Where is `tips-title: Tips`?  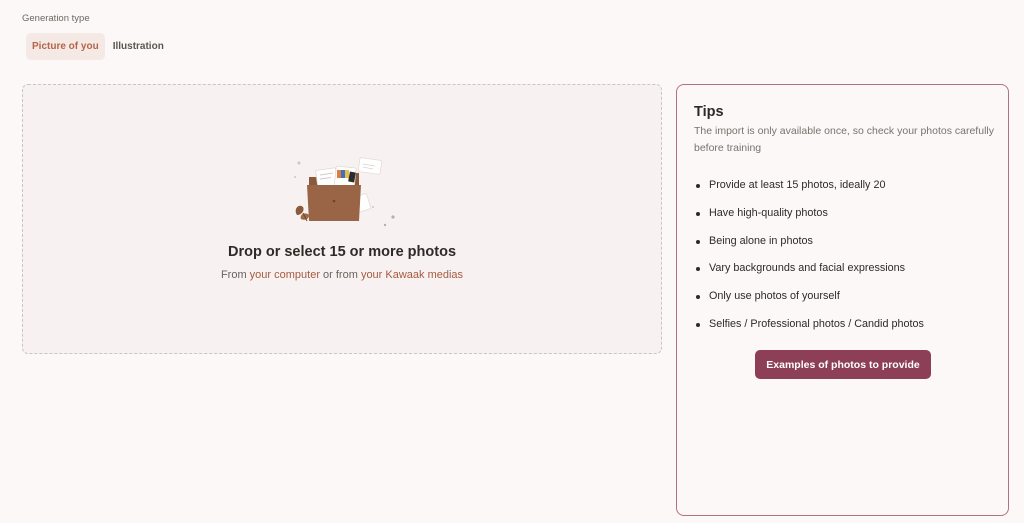 tips-title: Tips is located at coordinates (709, 112).